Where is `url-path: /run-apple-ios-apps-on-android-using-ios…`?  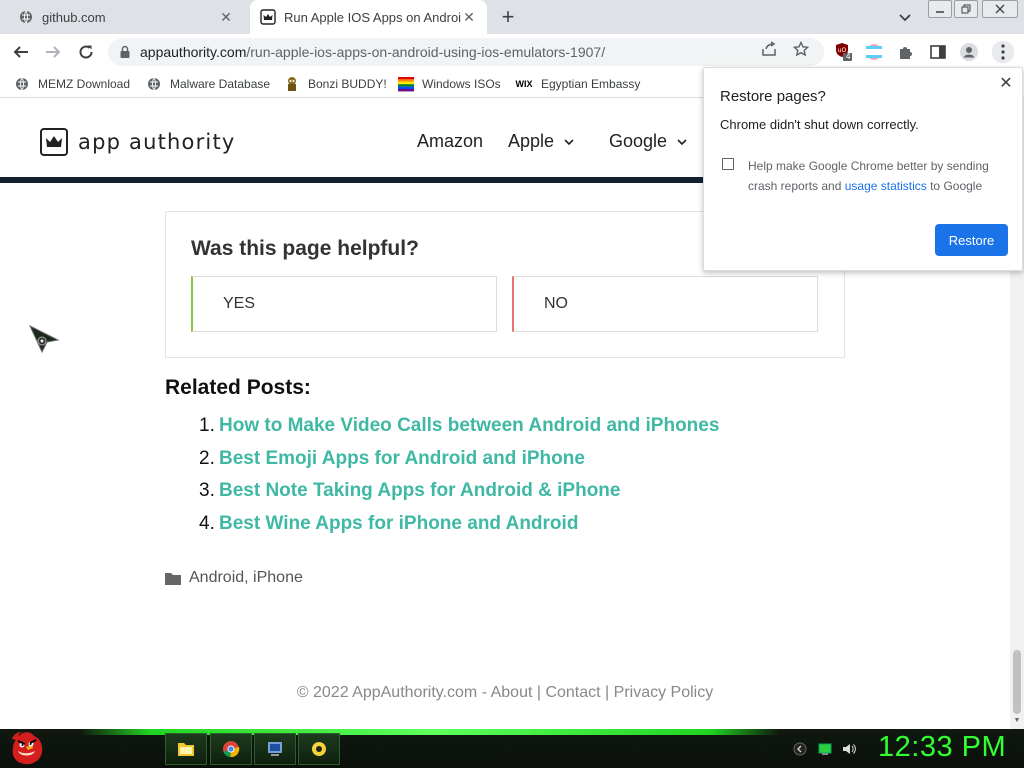 url-path: /run-apple-ios-apps-on-android-using-ios… is located at coordinates (426, 52).